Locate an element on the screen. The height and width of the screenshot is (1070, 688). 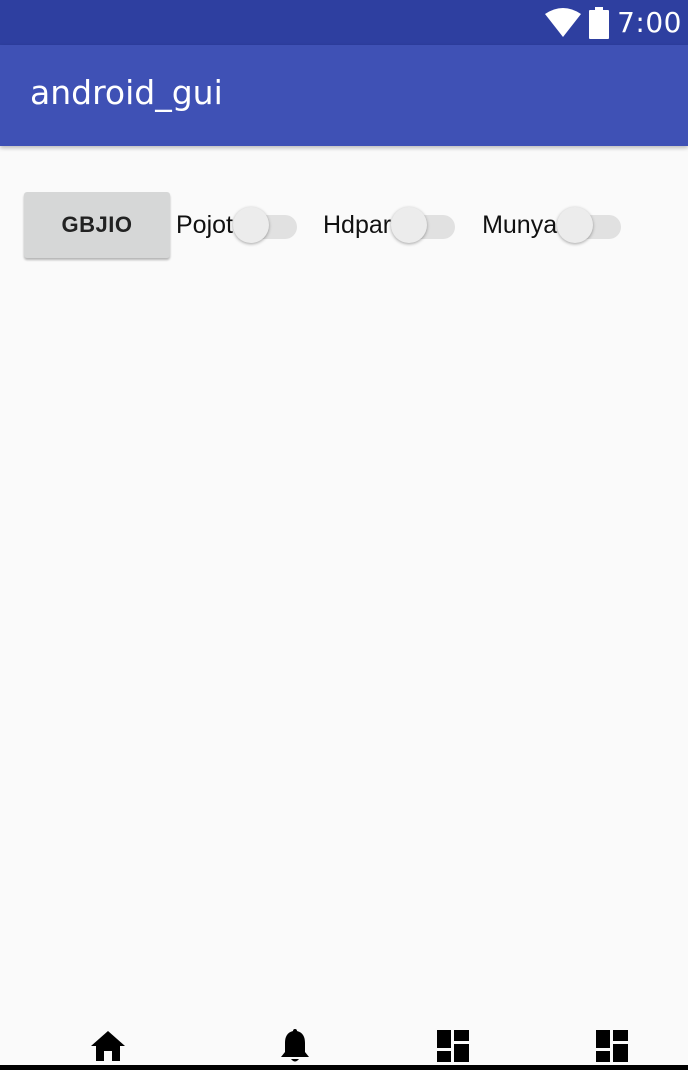
switch-hdpar: Hdpar is located at coordinates (390, 225).